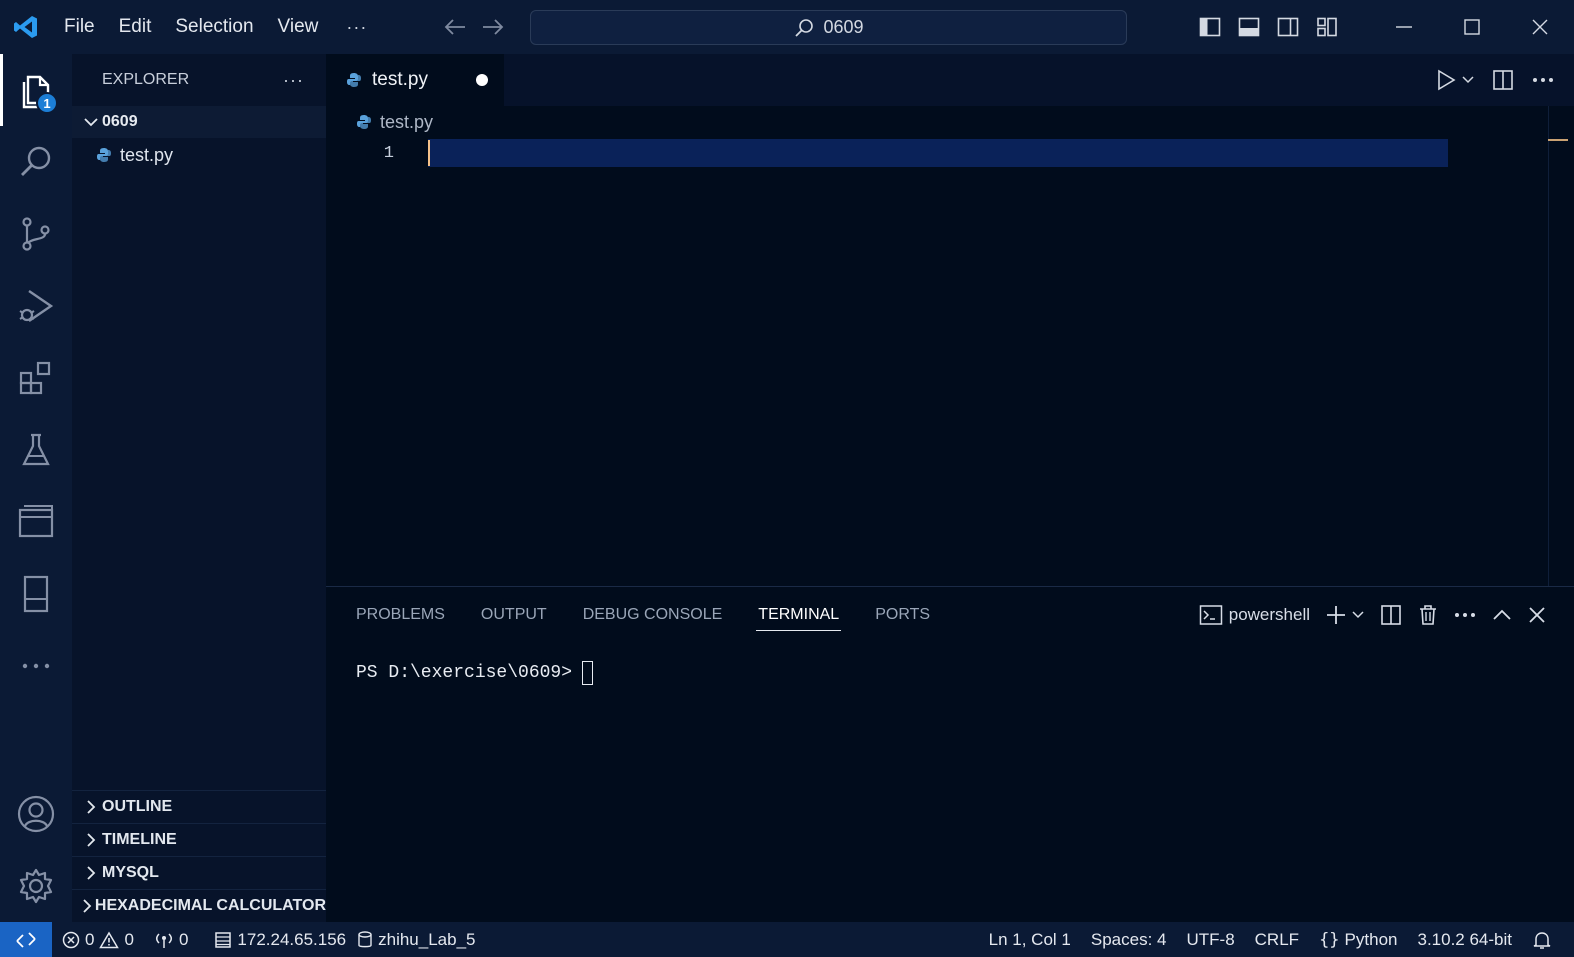 The image size is (1574, 957). What do you see at coordinates (1465, 615) in the screenshot?
I see `panel-more-icon` at bounding box center [1465, 615].